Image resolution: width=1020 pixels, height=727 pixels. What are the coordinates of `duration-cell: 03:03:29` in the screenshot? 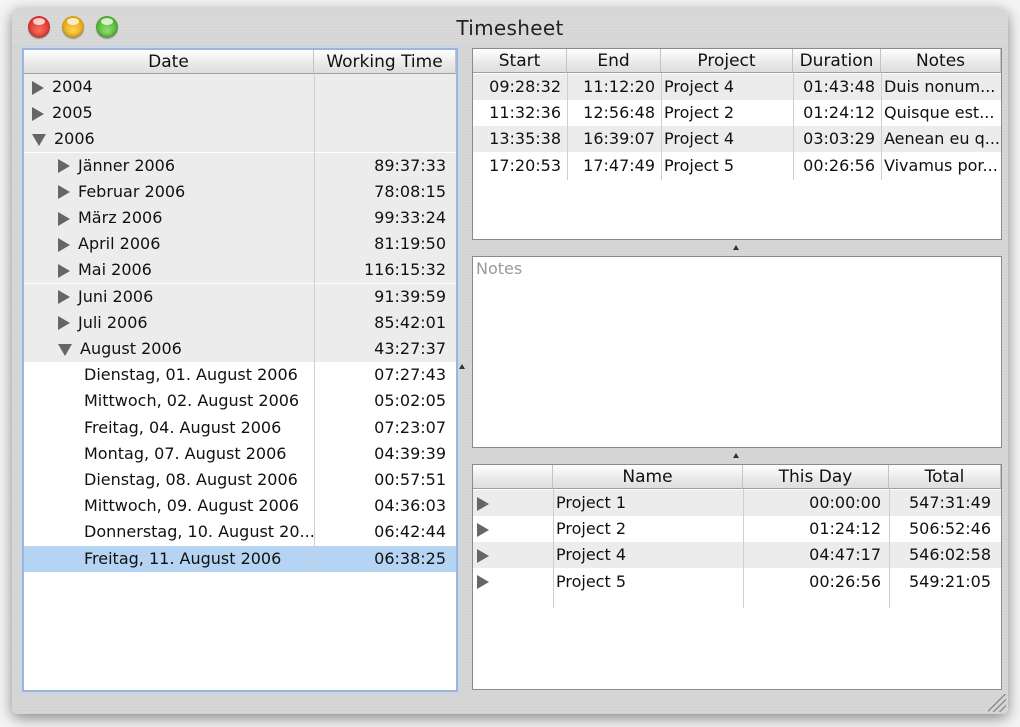 It's located at (839, 139).